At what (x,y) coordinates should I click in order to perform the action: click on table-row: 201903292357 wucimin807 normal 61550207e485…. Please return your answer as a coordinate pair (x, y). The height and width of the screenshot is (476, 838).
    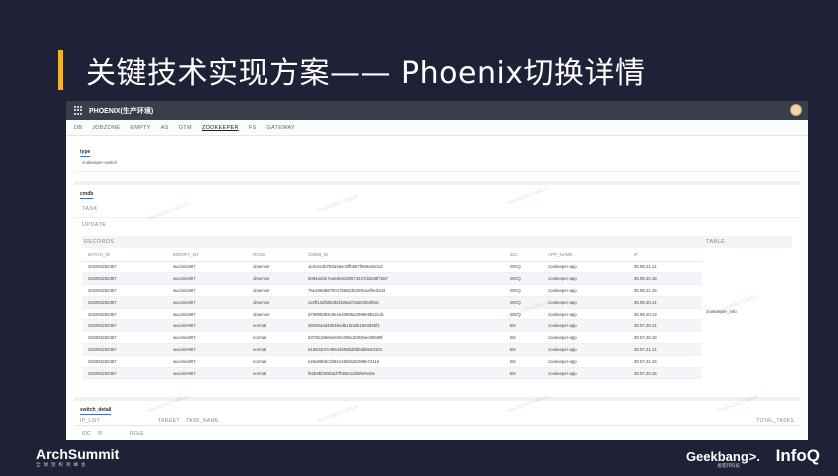
    Looking at the image, I should click on (392, 349).